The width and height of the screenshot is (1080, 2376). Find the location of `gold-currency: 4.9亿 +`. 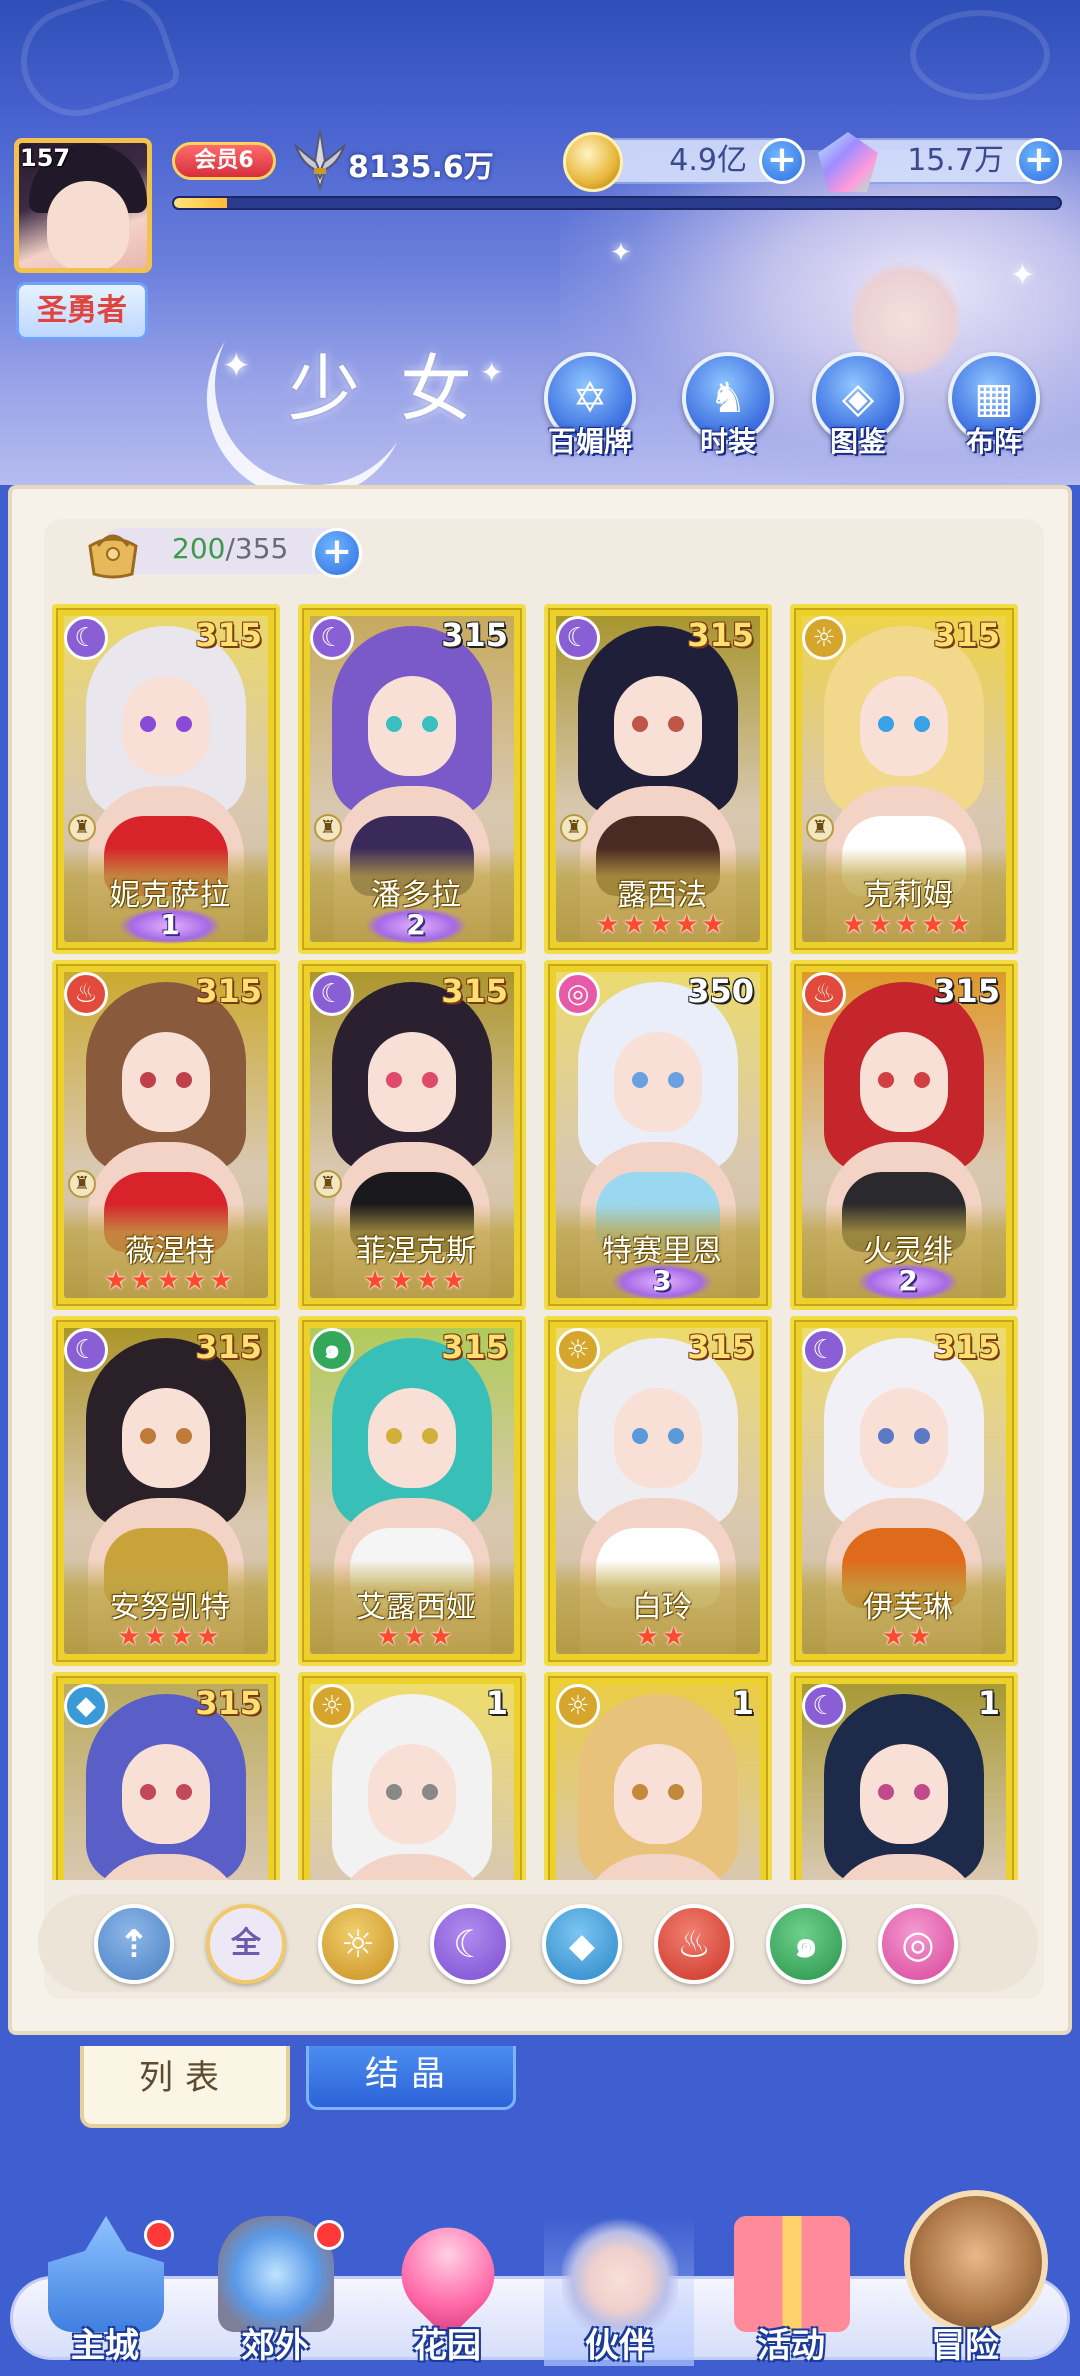

gold-currency: 4.9亿 + is located at coordinates (684, 162).